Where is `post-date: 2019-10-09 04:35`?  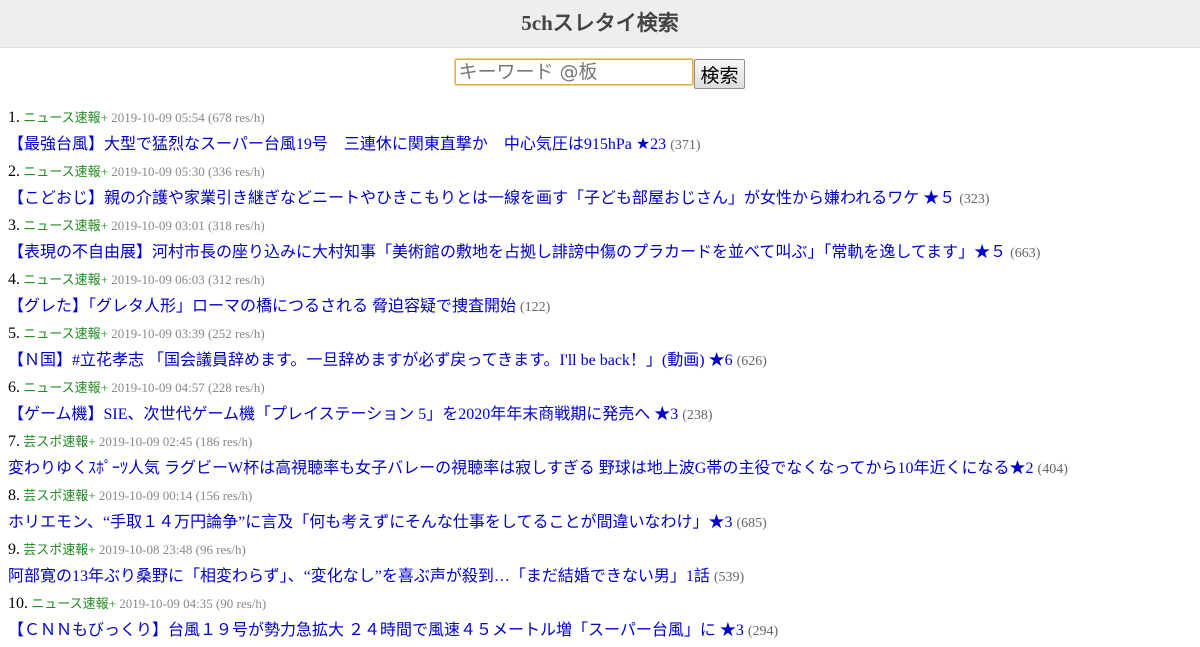 post-date: 2019-10-09 04:35 is located at coordinates (166, 603).